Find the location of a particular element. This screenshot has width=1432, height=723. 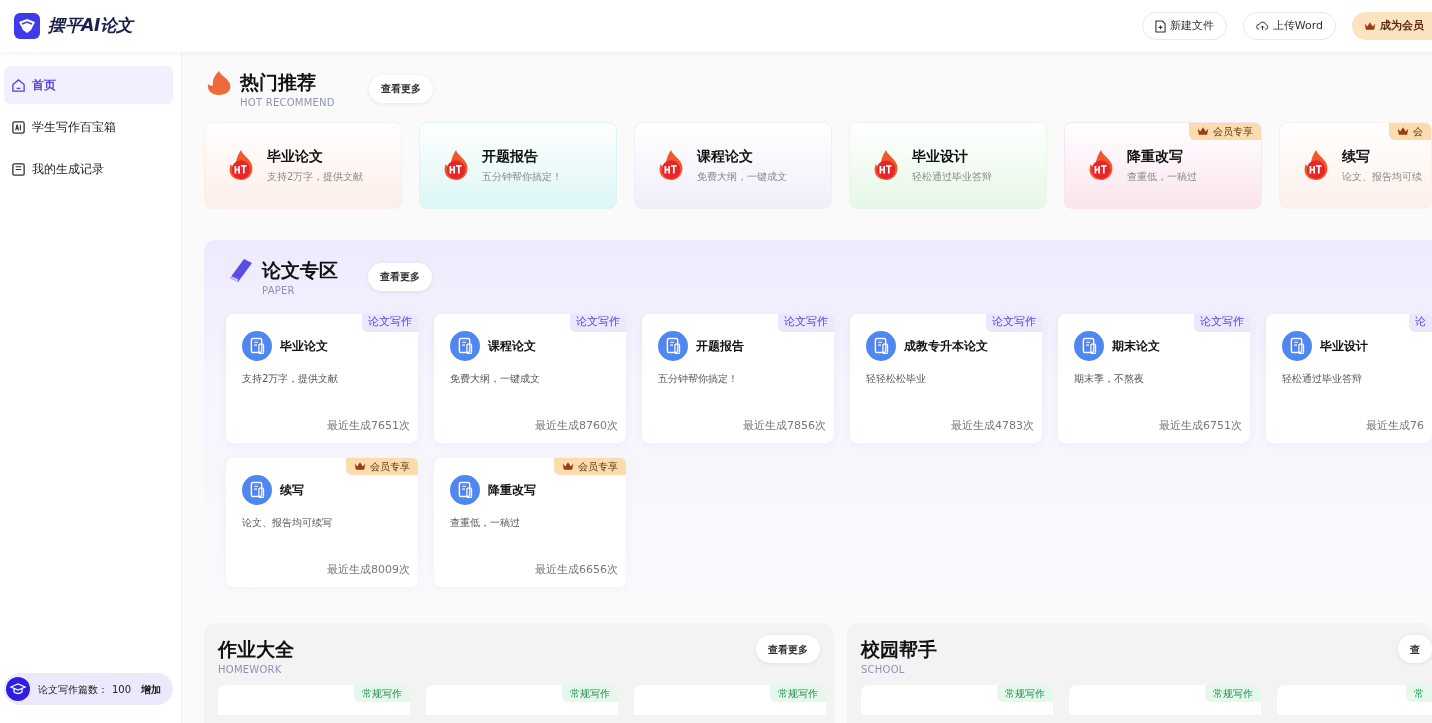

paper-card: 论文写作 期末论文 期末季，不熬夜 最近生成6751次 is located at coordinates (1154, 378).